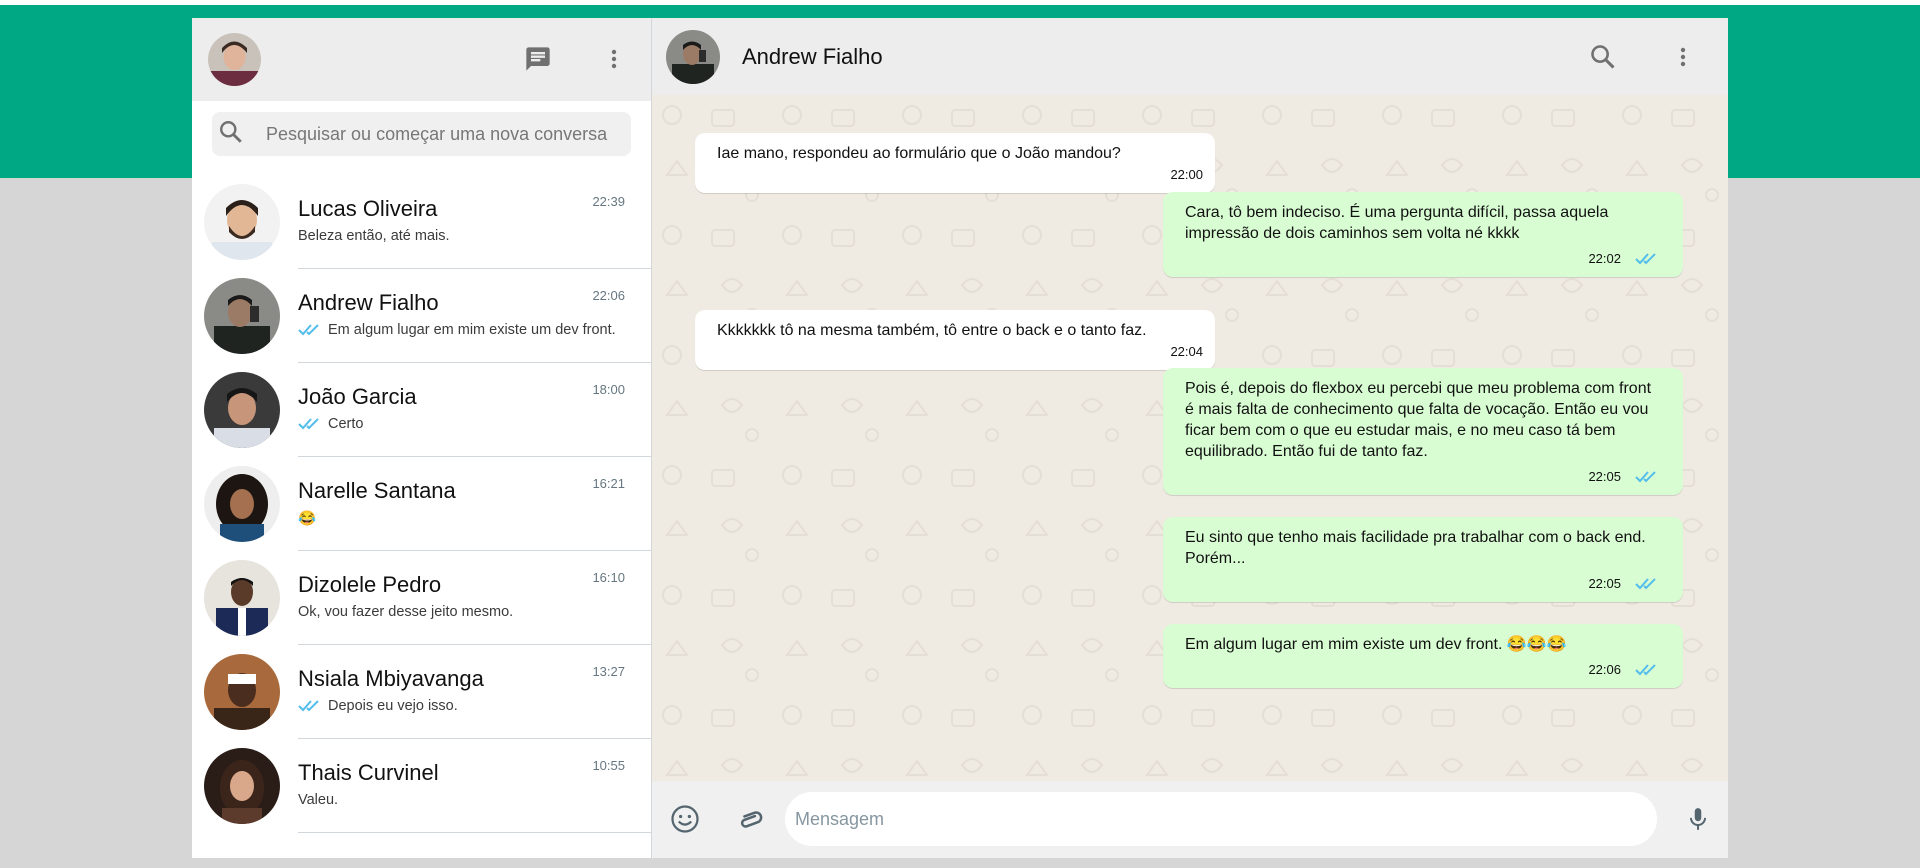 This screenshot has height=868, width=1920. What do you see at coordinates (1190, 56) in the screenshot?
I see `conversation-header: Andrew Fialho` at bounding box center [1190, 56].